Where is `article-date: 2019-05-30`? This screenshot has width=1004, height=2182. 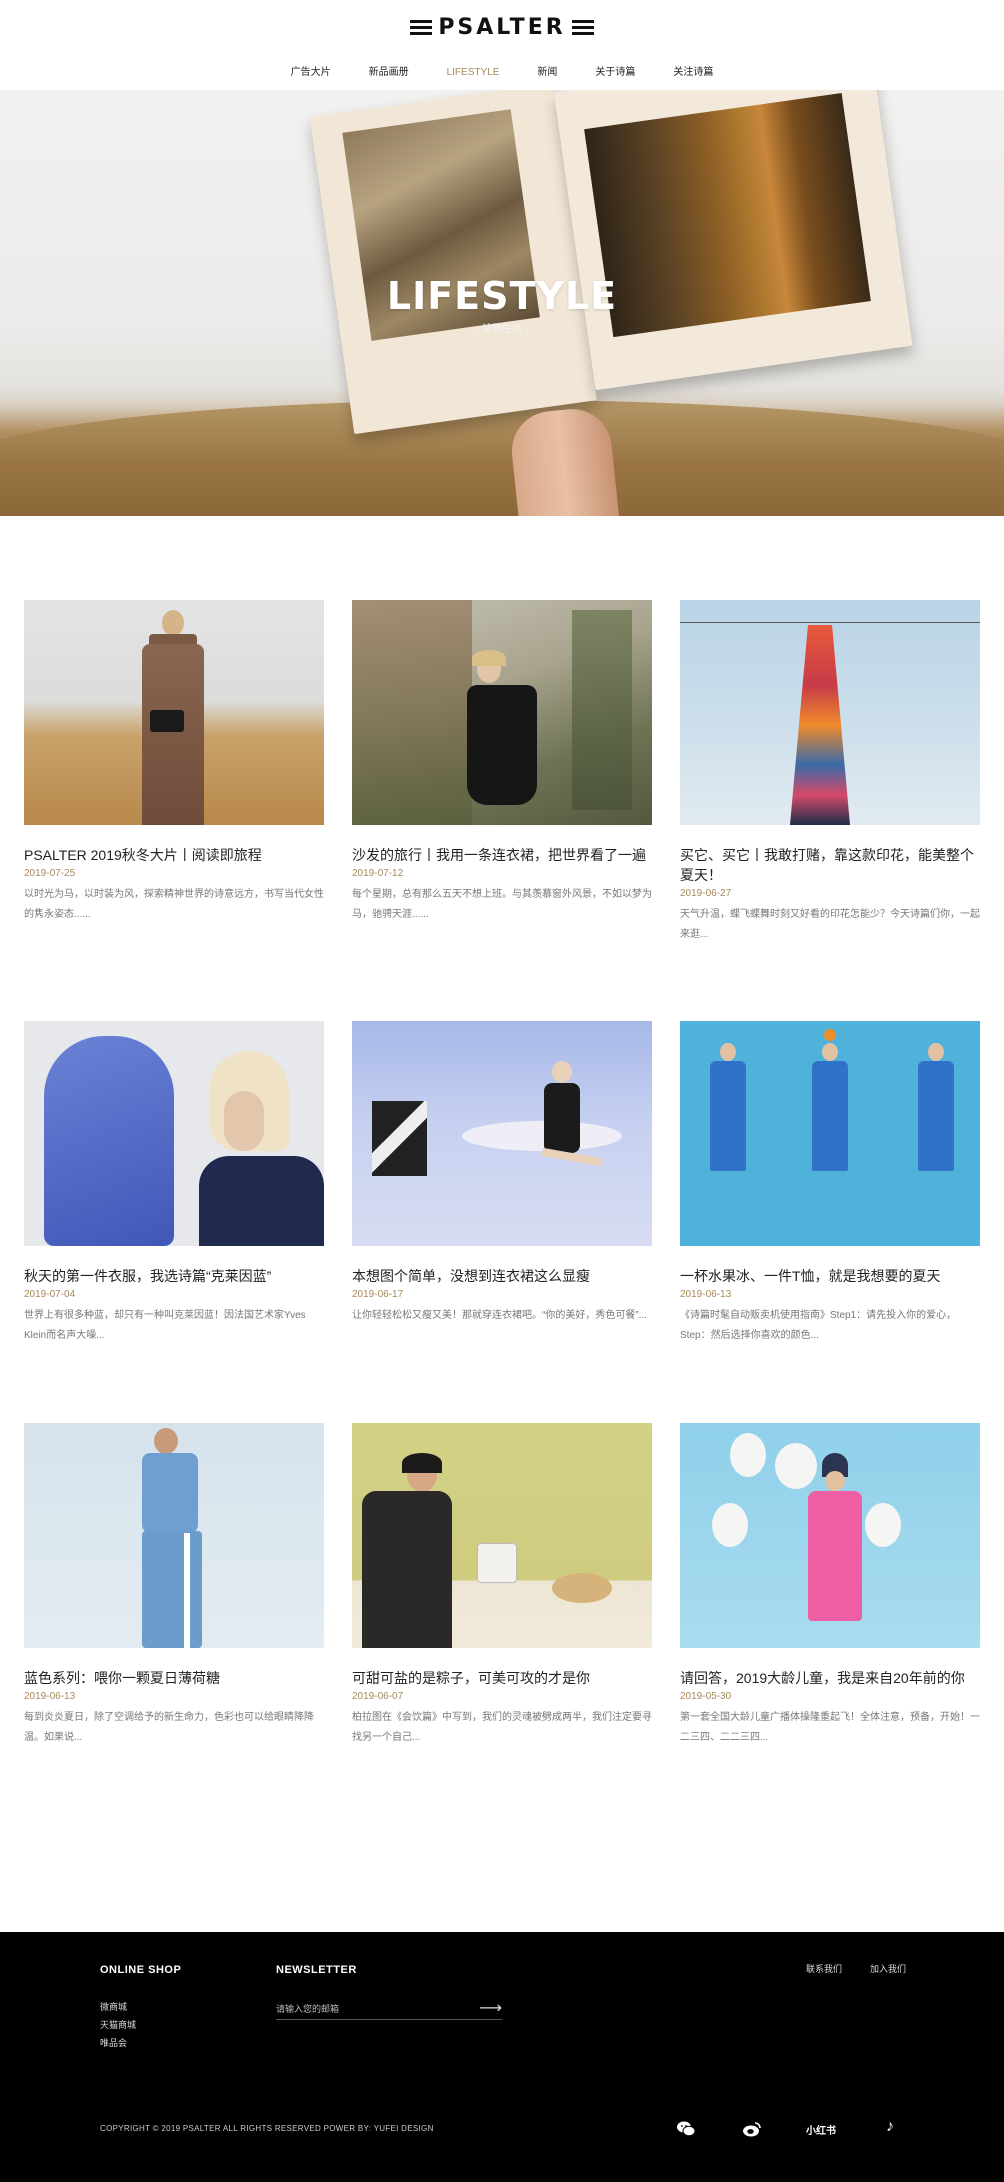
article-date: 2019-05-30 is located at coordinates (706, 1696).